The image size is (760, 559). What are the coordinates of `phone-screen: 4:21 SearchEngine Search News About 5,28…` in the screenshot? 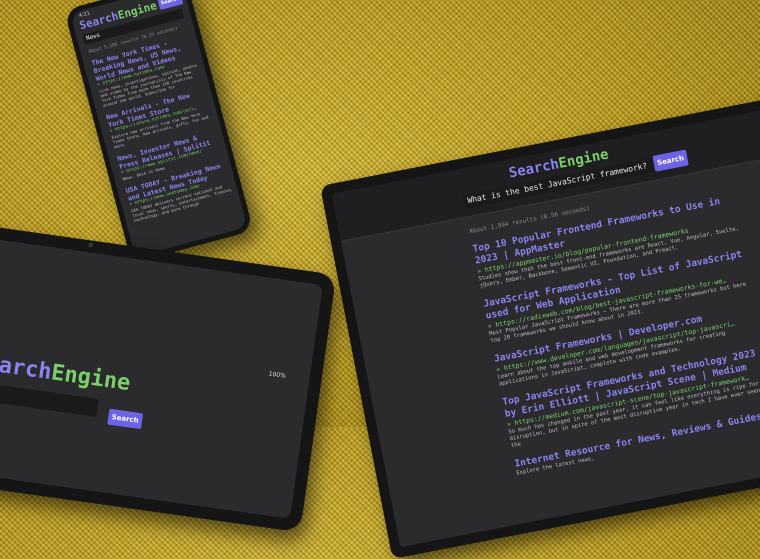 It's located at (159, 128).